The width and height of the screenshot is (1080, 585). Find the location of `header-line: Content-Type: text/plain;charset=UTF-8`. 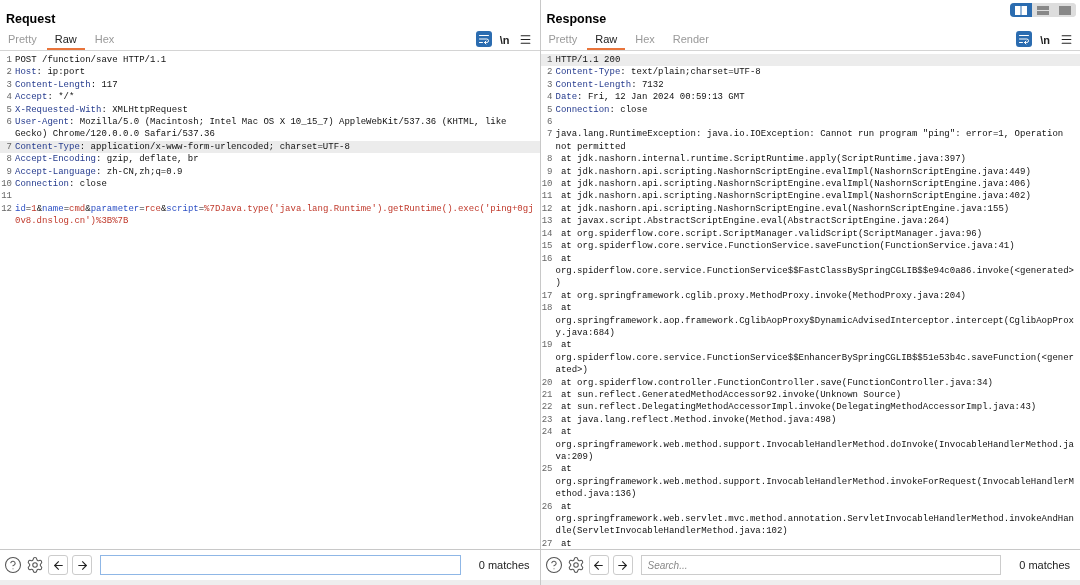

header-line: Content-Type: text/plain;charset=UTF-8 is located at coordinates (658, 72).